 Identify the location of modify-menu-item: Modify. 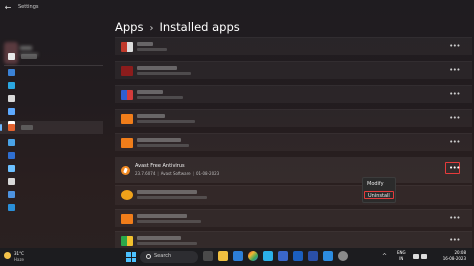
(375, 184).